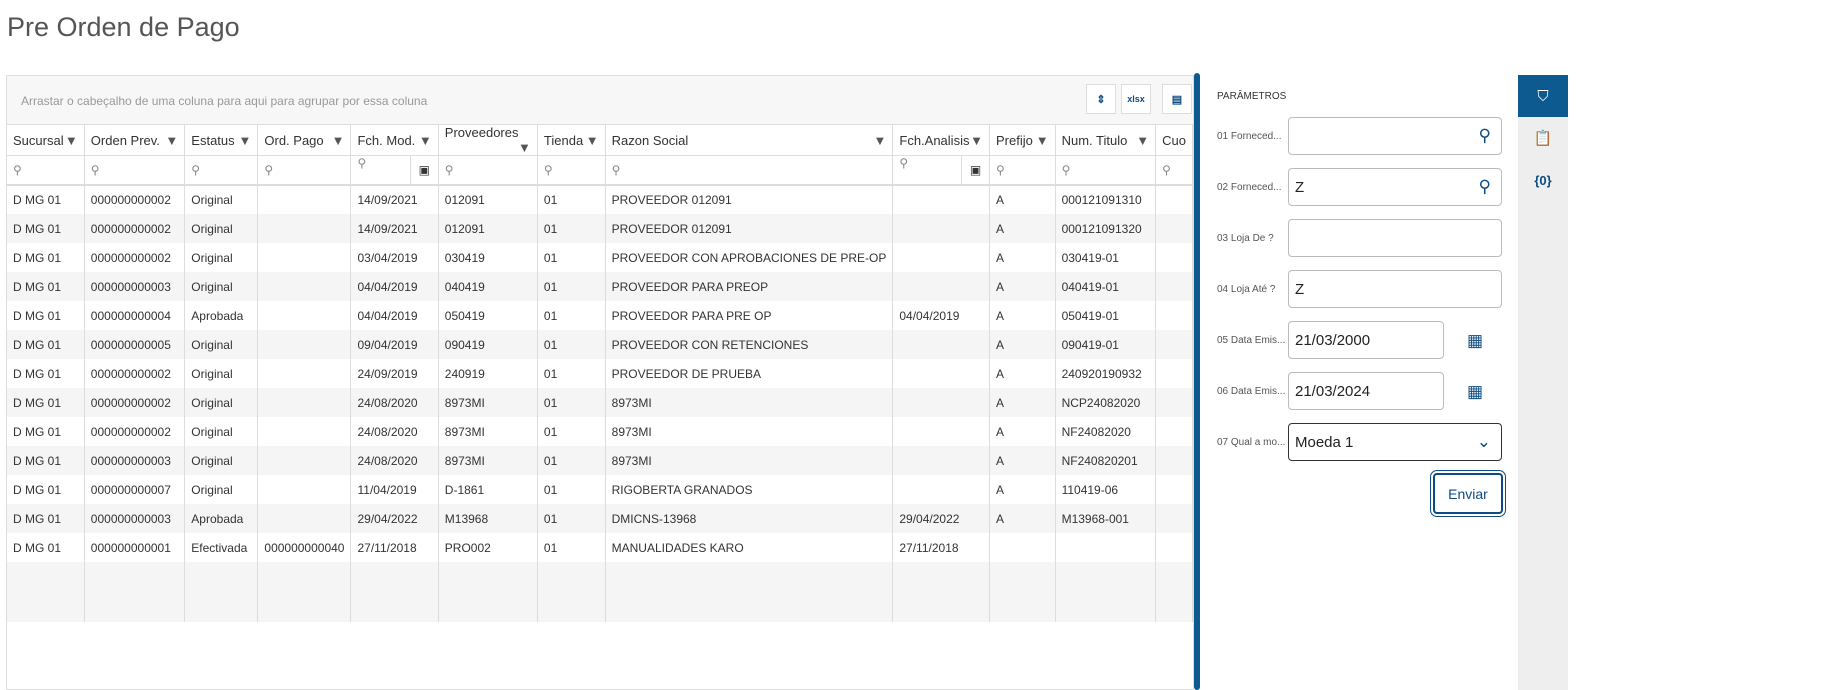  Describe the element at coordinates (571, 140) in the screenshot. I see `column-header: Tienda ▼` at that location.